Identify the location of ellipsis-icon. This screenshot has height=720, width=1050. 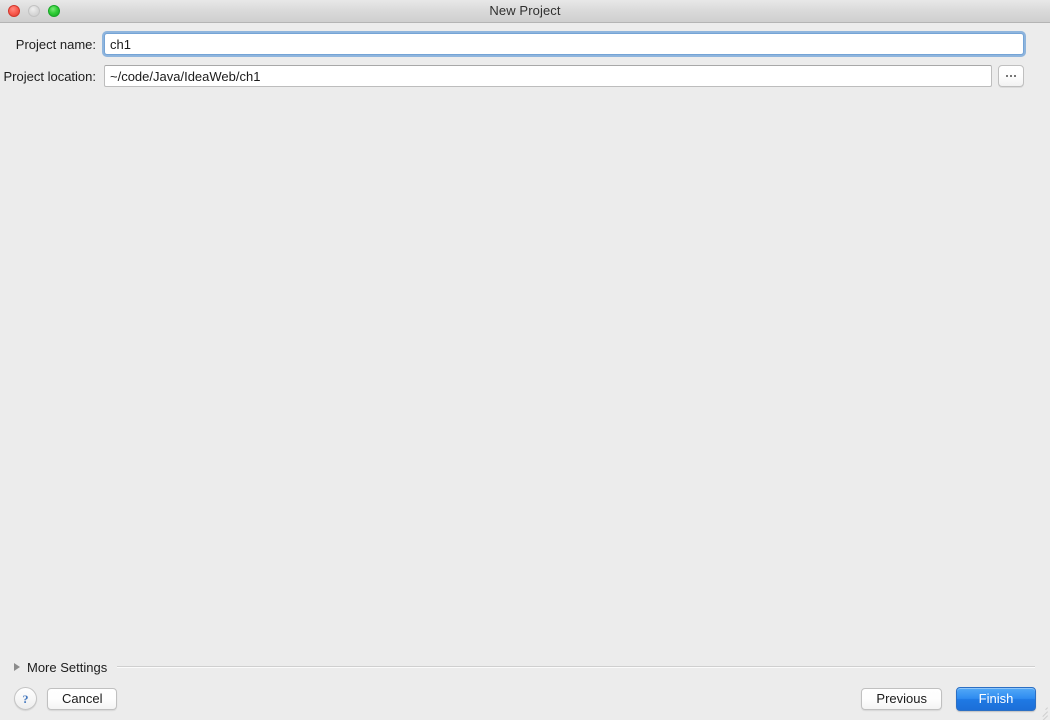
(1011, 76).